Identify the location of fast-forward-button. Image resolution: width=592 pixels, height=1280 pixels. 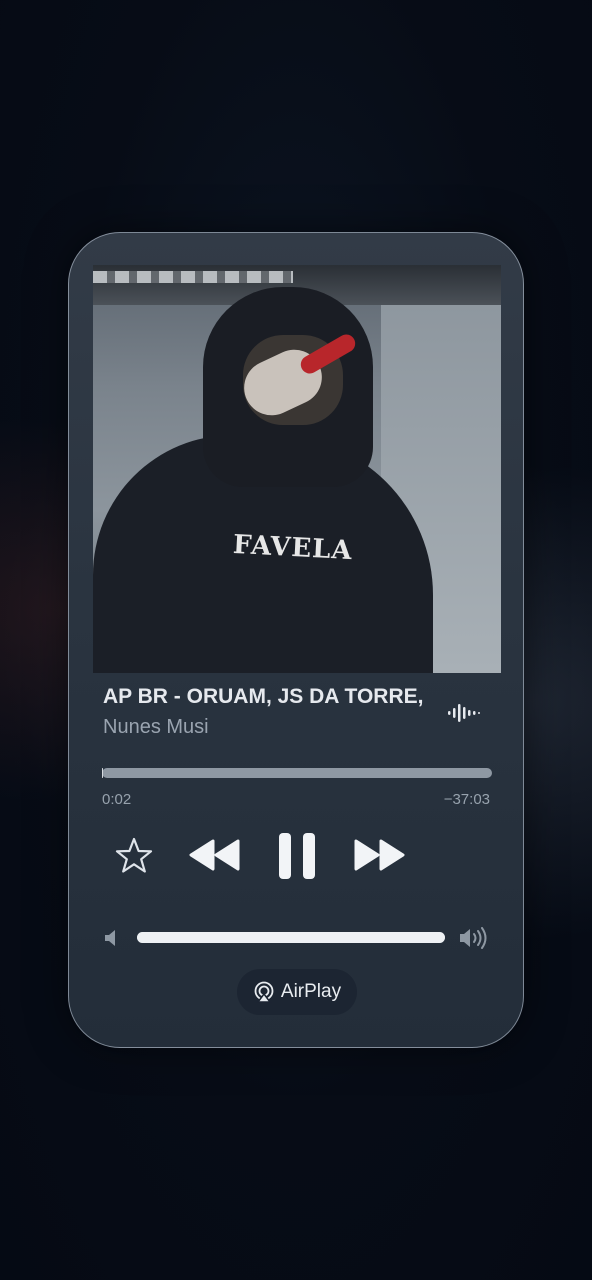
(379, 855).